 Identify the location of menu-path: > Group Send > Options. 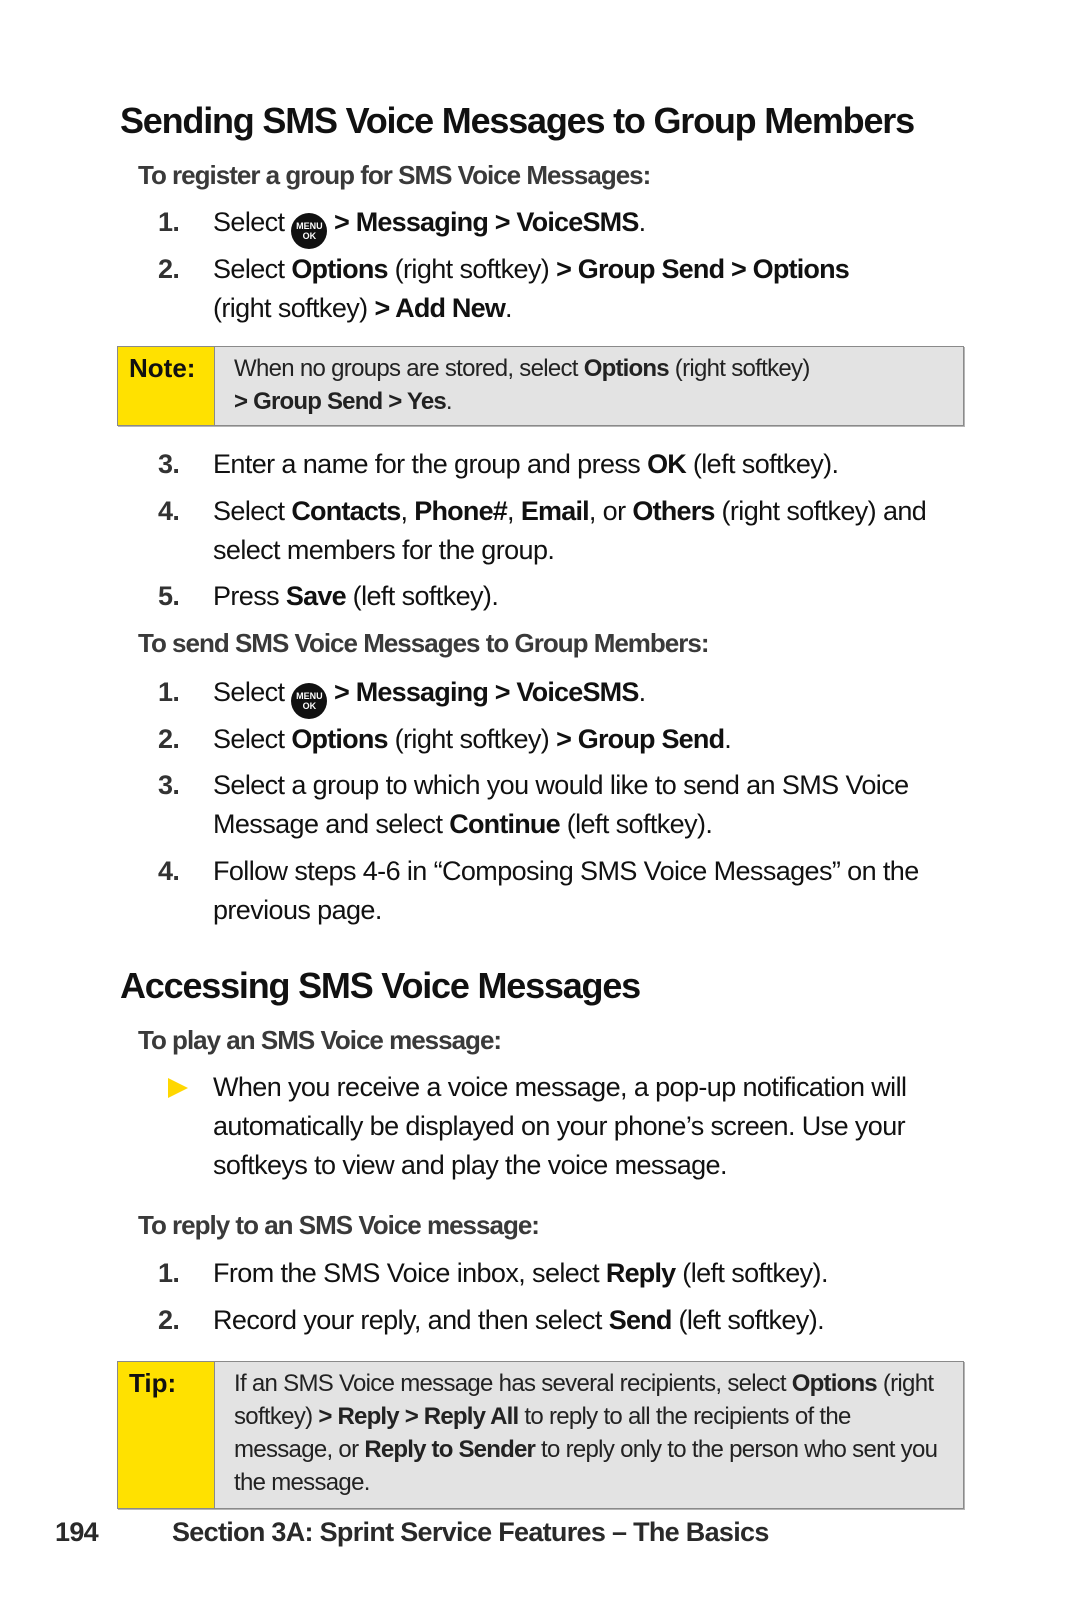
(703, 269).